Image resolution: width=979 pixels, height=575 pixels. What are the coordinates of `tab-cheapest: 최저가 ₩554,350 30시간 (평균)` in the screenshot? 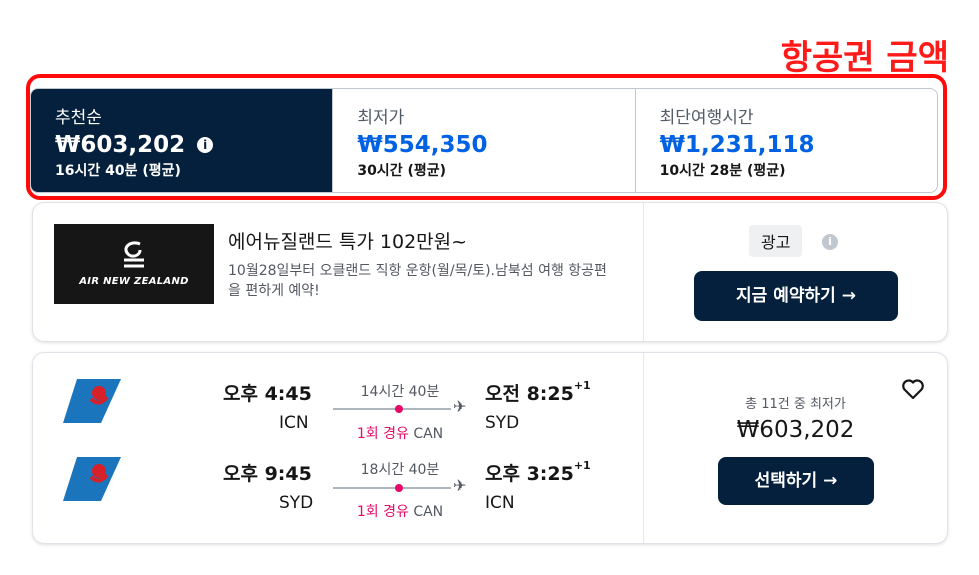 It's located at (484, 140).